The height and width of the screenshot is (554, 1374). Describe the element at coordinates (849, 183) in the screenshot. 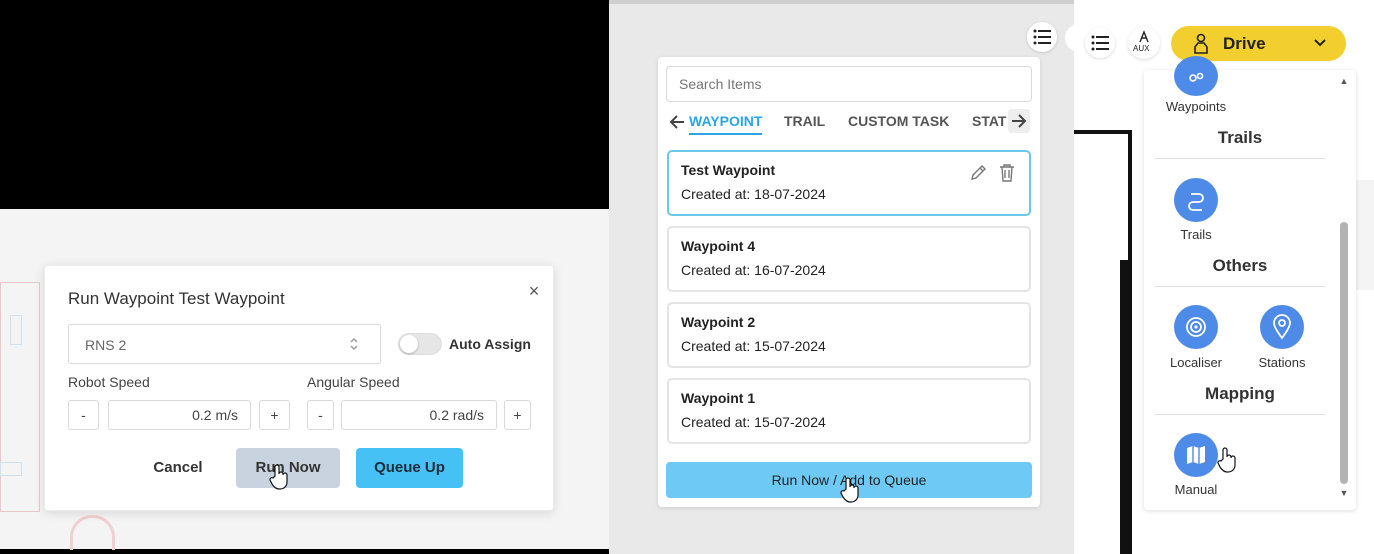

I see `list-item: Test Waypoint Created at: 18-07-2024` at that location.